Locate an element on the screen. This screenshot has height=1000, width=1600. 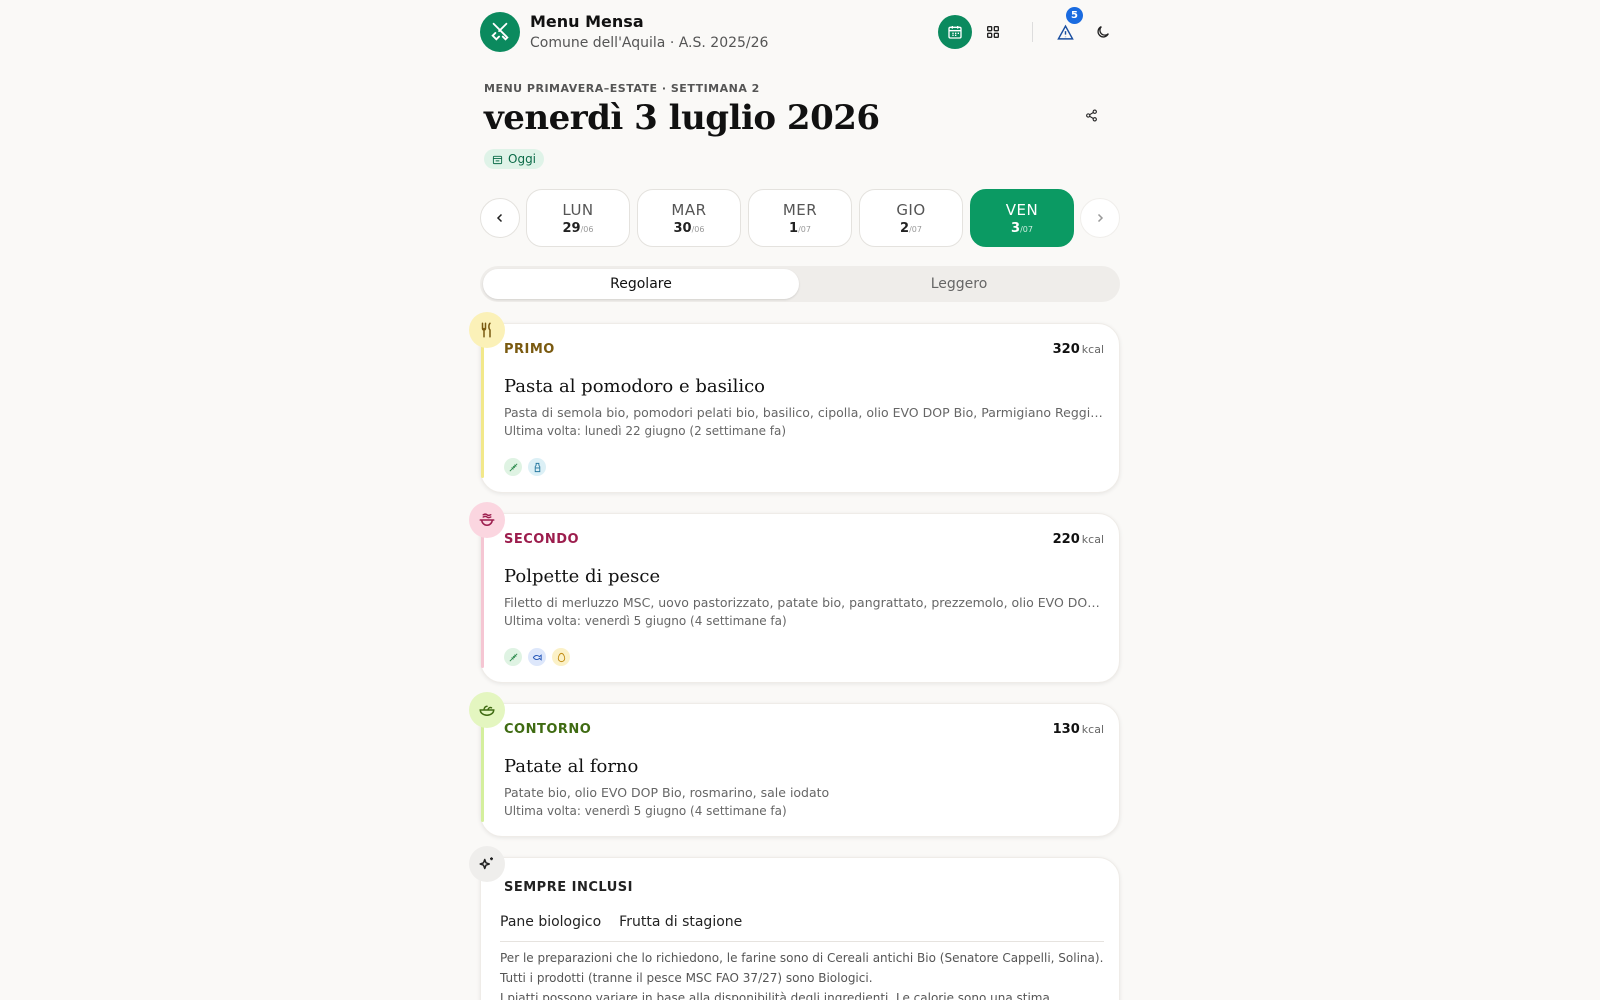
dish-name: Pasta al pomodoro e basilico is located at coordinates (635, 386).